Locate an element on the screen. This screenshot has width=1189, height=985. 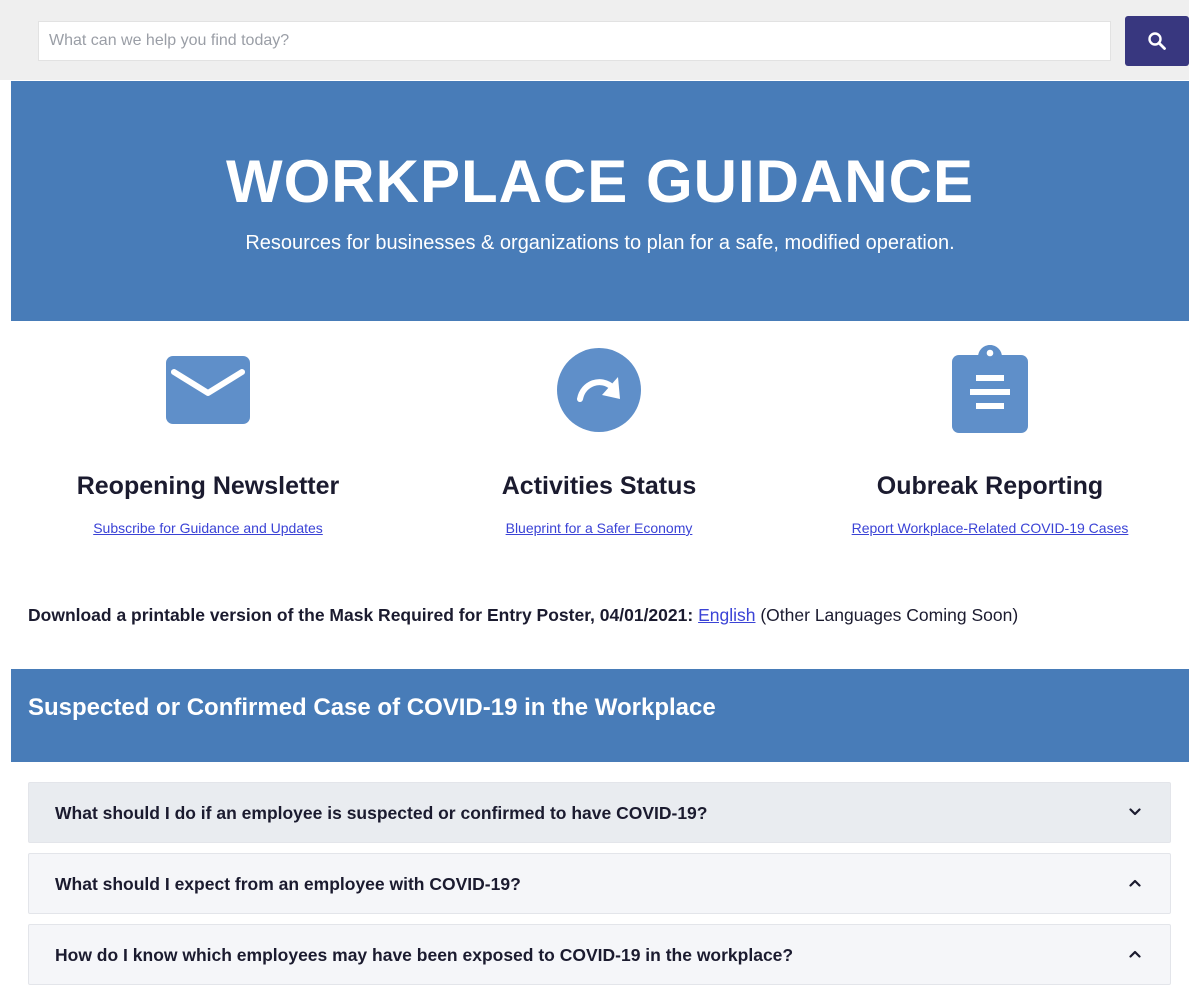
subscribe-link: Subscribe for Guidance and Updates is located at coordinates (208, 528).